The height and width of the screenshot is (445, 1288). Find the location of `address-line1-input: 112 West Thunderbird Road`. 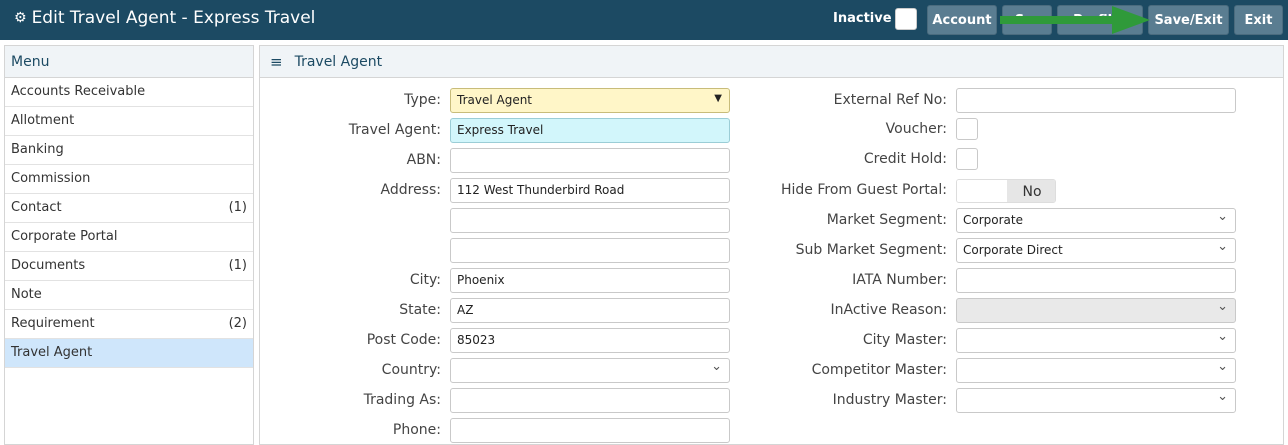

address-line1-input: 112 West Thunderbird Road is located at coordinates (590, 190).